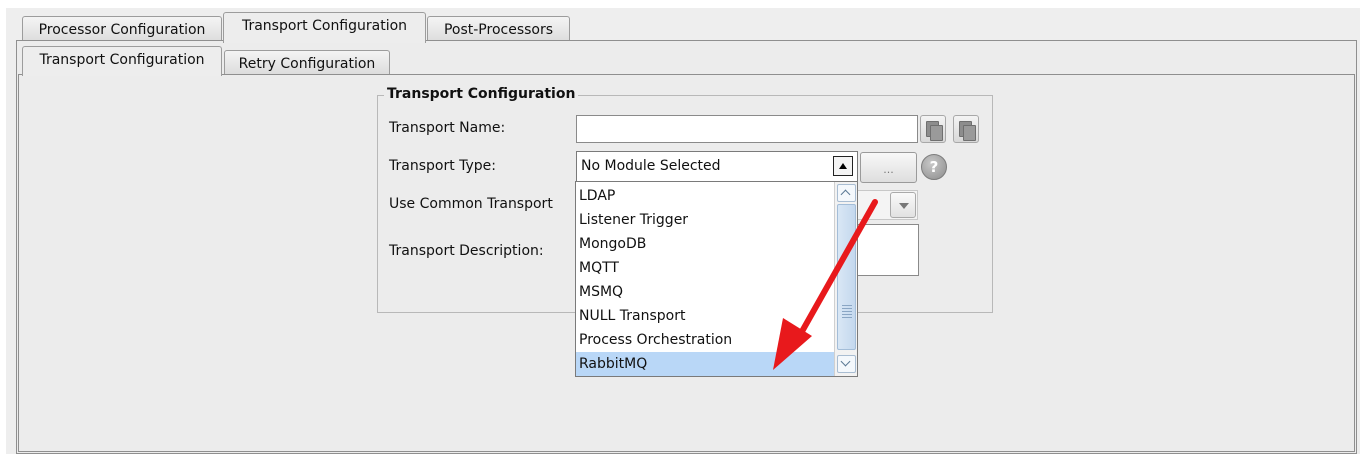  What do you see at coordinates (888, 250) in the screenshot?
I see `transport-description-input` at bounding box center [888, 250].